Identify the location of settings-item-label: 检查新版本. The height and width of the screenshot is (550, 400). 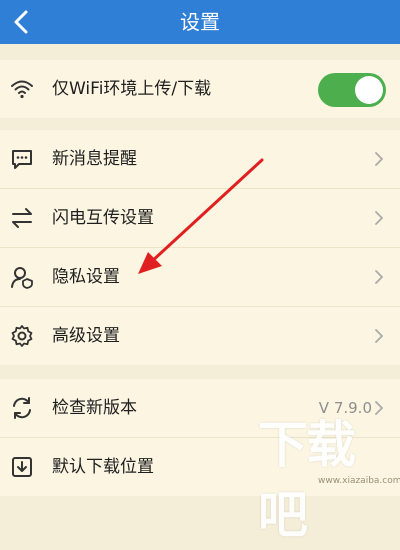
(94, 408).